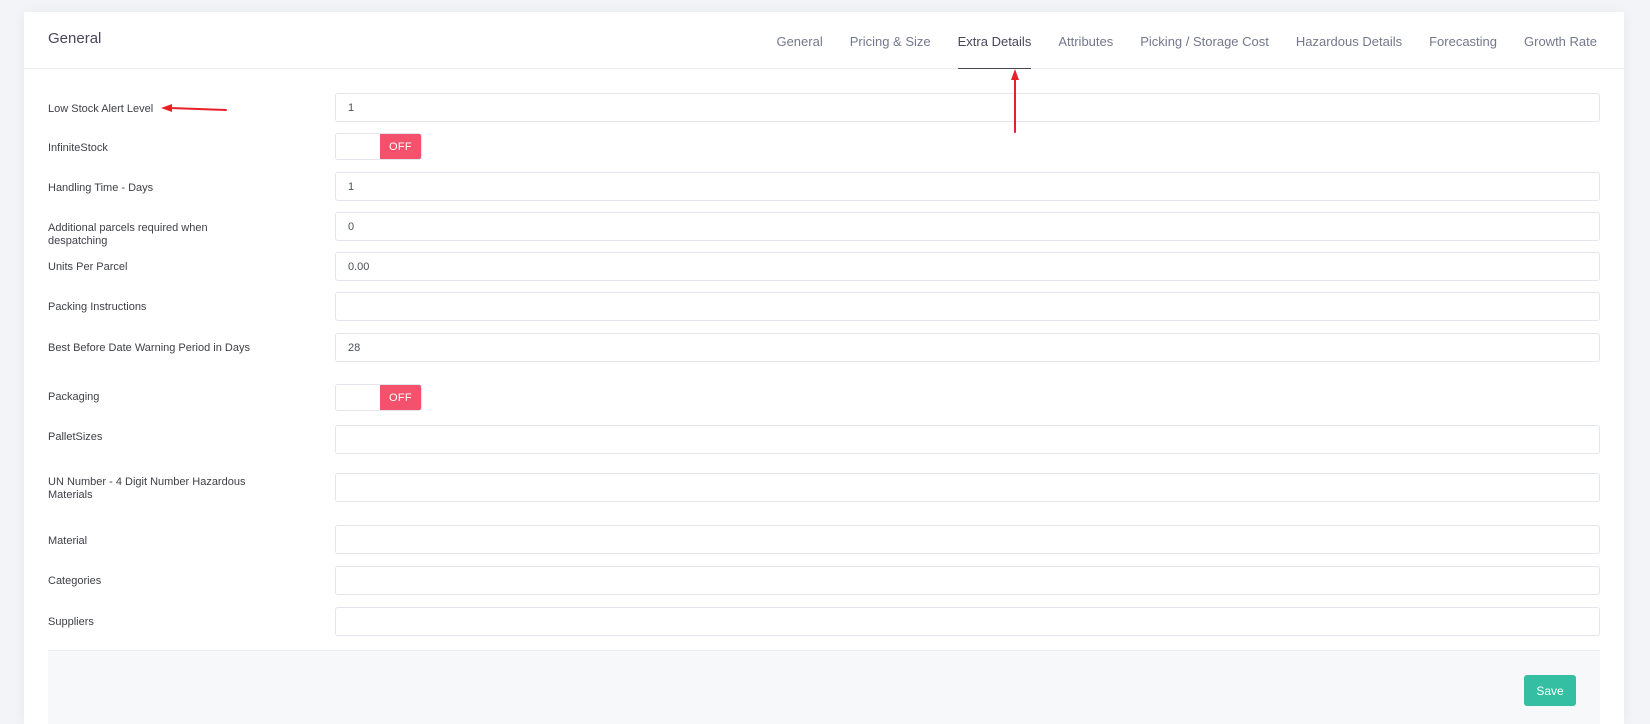 This screenshot has width=1650, height=724. What do you see at coordinates (967, 347) in the screenshot?
I see `best-before-input` at bounding box center [967, 347].